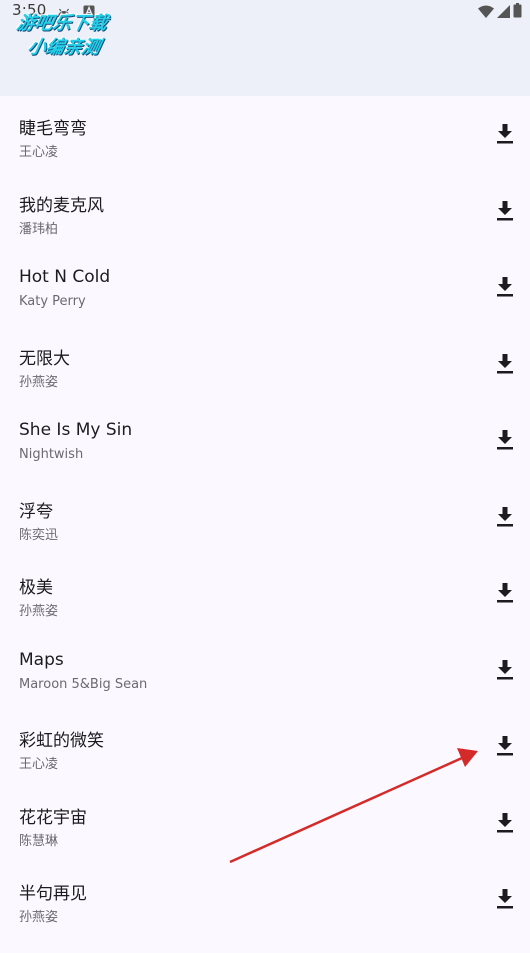  Describe the element at coordinates (265, 670) in the screenshot. I see `song-row: Maps Maroon 5&Big Sean` at that location.